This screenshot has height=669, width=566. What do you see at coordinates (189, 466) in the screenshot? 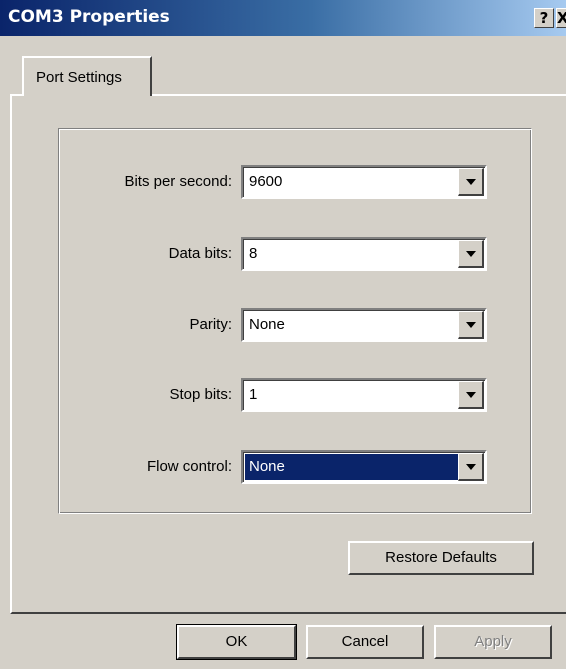
I see `flow-control-label: Flow control:` at bounding box center [189, 466].